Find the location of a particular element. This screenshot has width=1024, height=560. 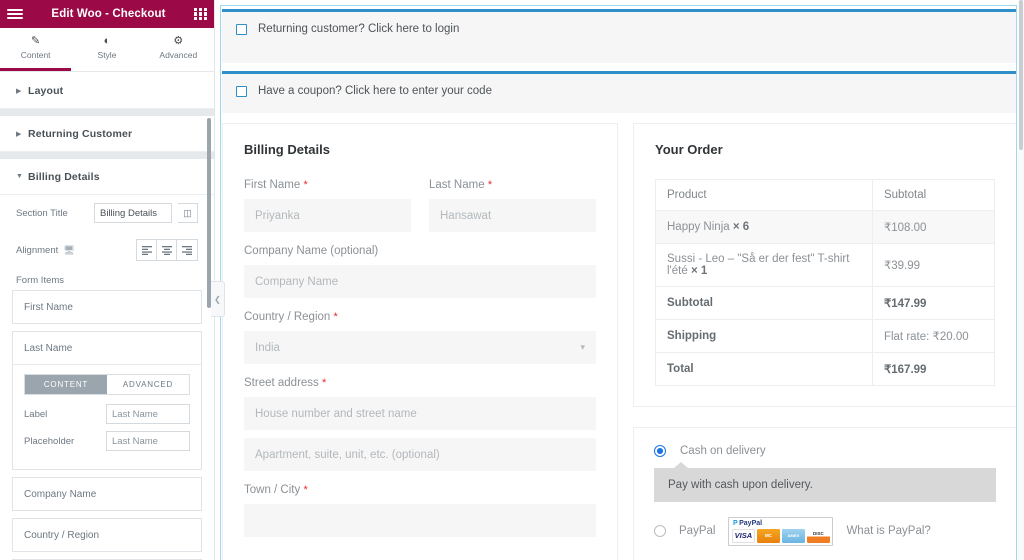

tab-advanced: ⚙ Advanced is located at coordinates (178, 49).